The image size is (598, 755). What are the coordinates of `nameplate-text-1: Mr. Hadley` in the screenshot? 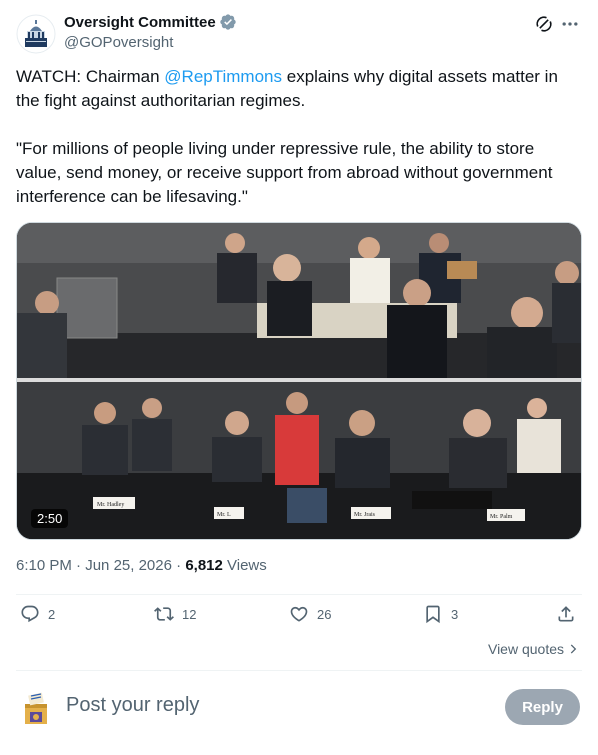 It's located at (110, 505).